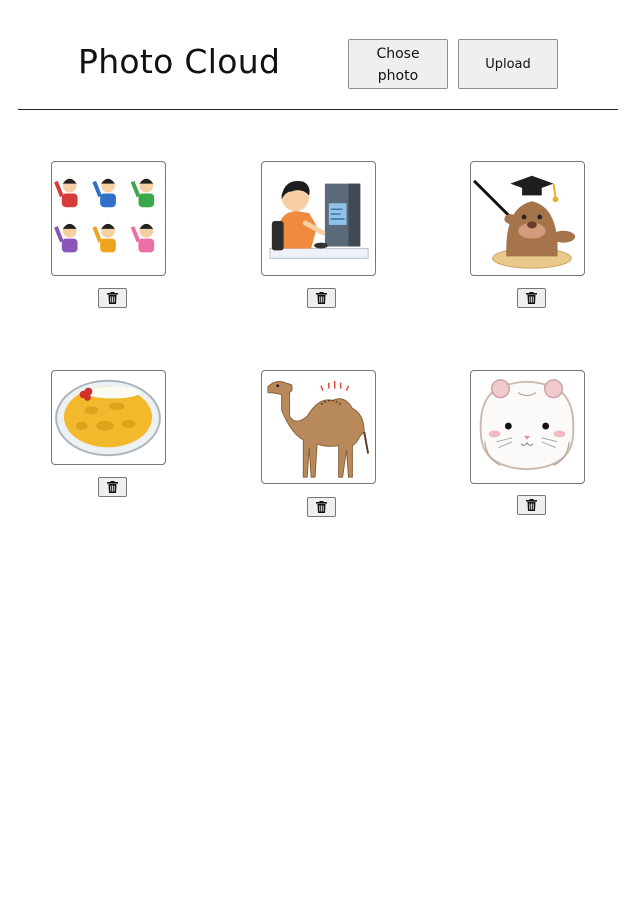 This screenshot has width=635, height=903. I want to click on photo-thumbnail-curry, so click(108, 417).